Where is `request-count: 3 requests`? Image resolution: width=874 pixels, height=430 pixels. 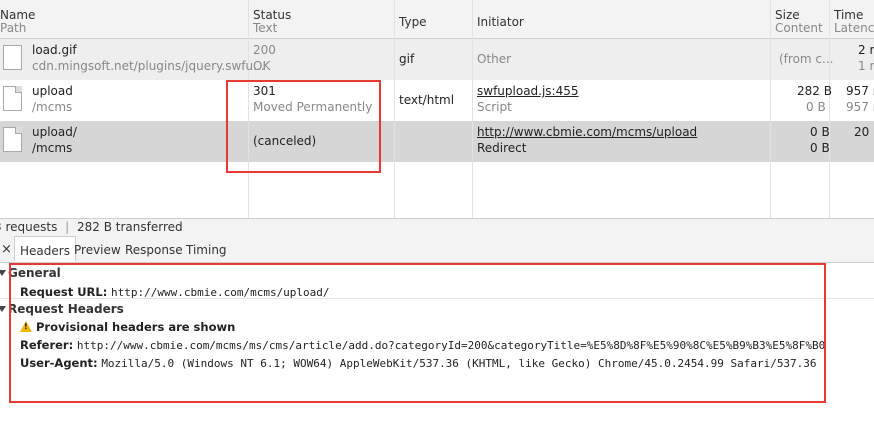
request-count: 3 requests is located at coordinates (29, 227).